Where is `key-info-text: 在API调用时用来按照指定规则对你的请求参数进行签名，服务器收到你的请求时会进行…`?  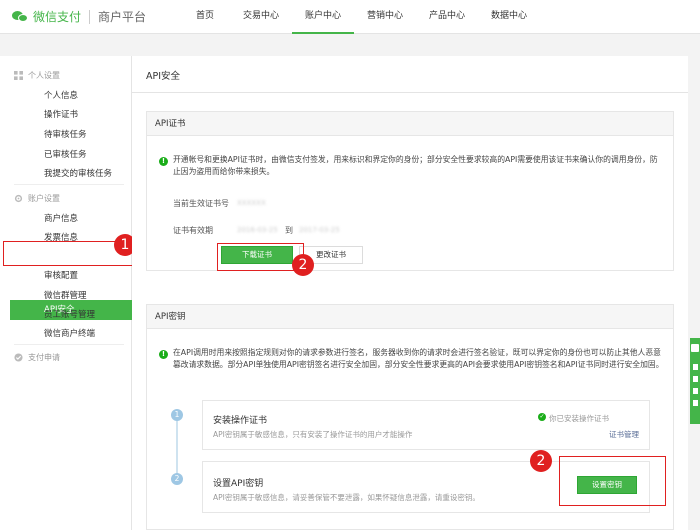
key-info-text: 在API调用时用来按照指定规则对你的请求参数进行签名，服务器收到你的请求时会进行… is located at coordinates (418, 358).